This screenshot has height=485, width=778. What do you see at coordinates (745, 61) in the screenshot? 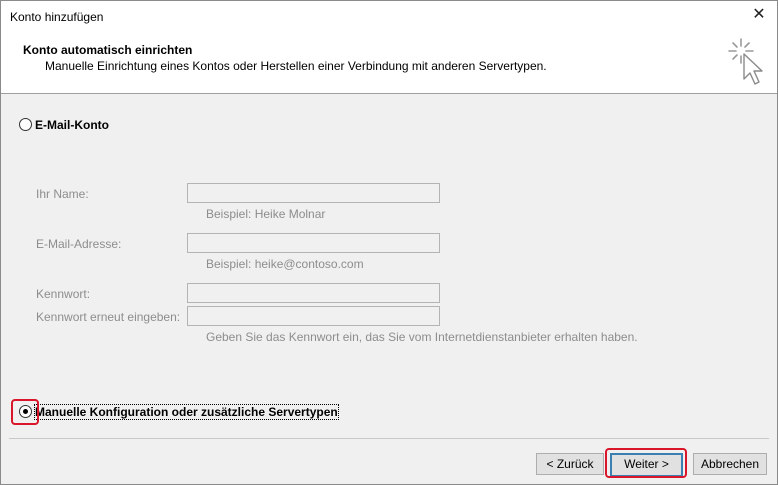
I see `magic-wand-cursor-icon` at bounding box center [745, 61].